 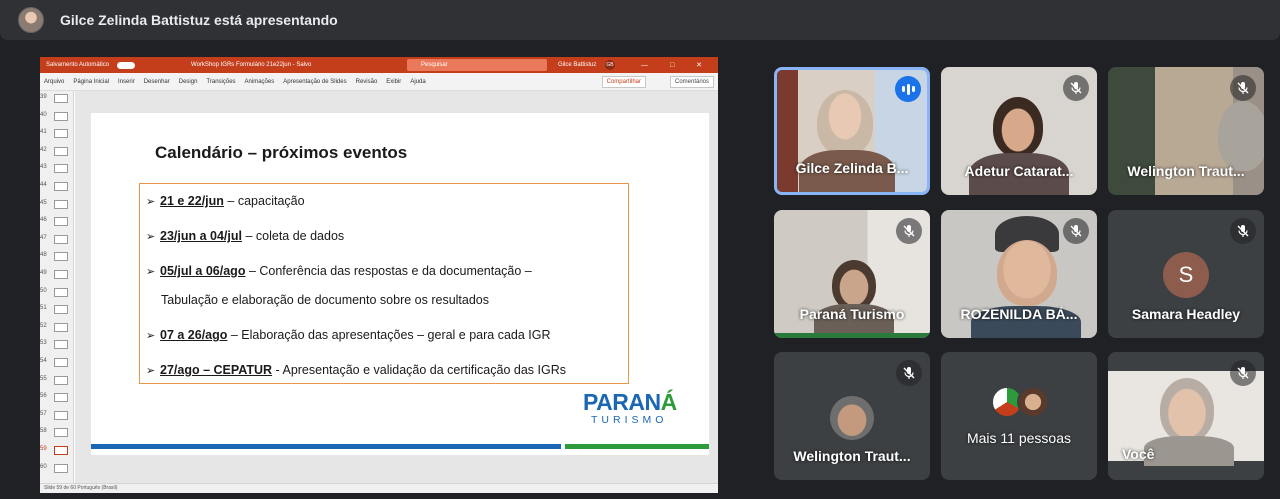 I want to click on menu-desenhar: Desenhar, so click(x=157, y=82).